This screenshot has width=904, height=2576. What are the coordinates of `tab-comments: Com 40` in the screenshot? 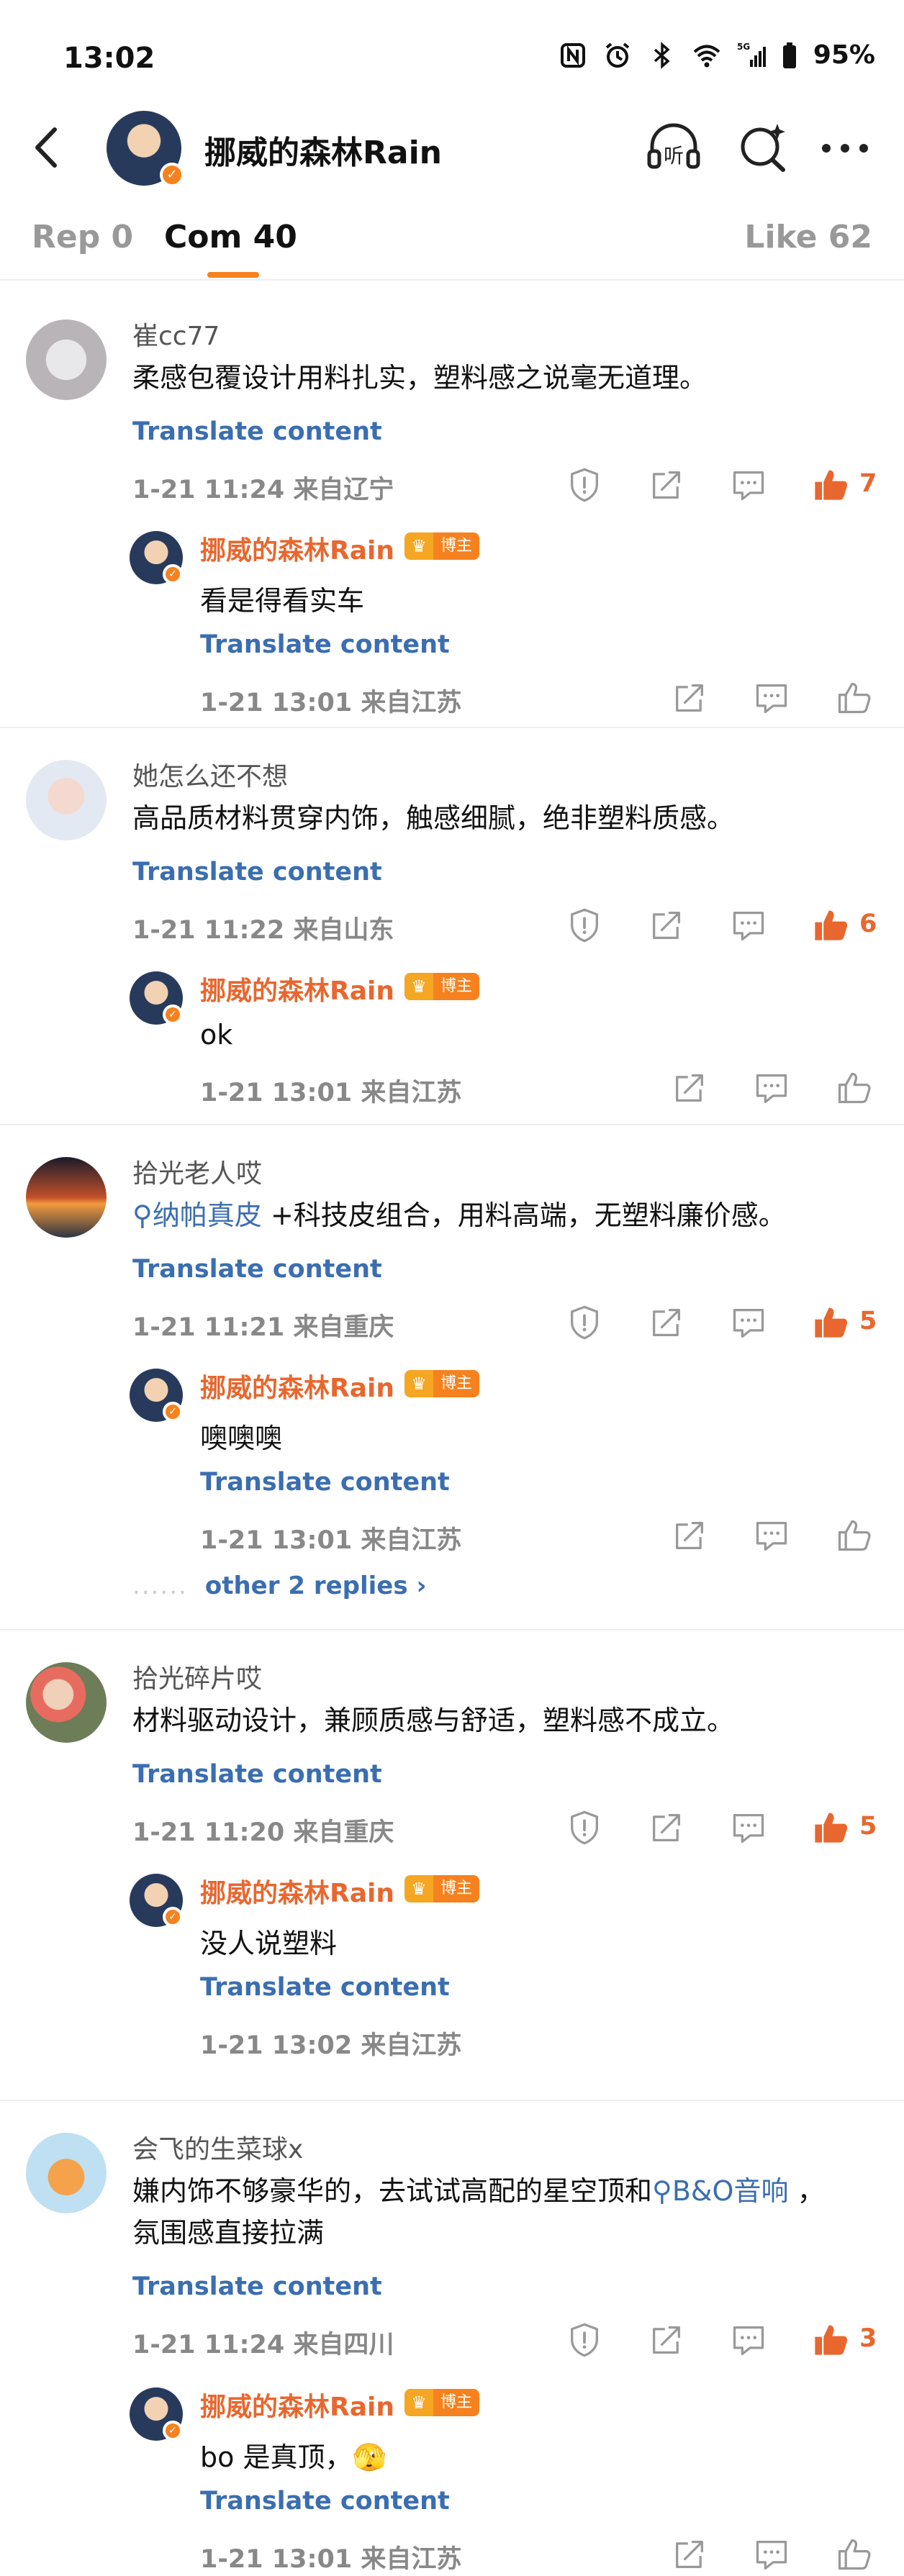 It's located at (230, 237).